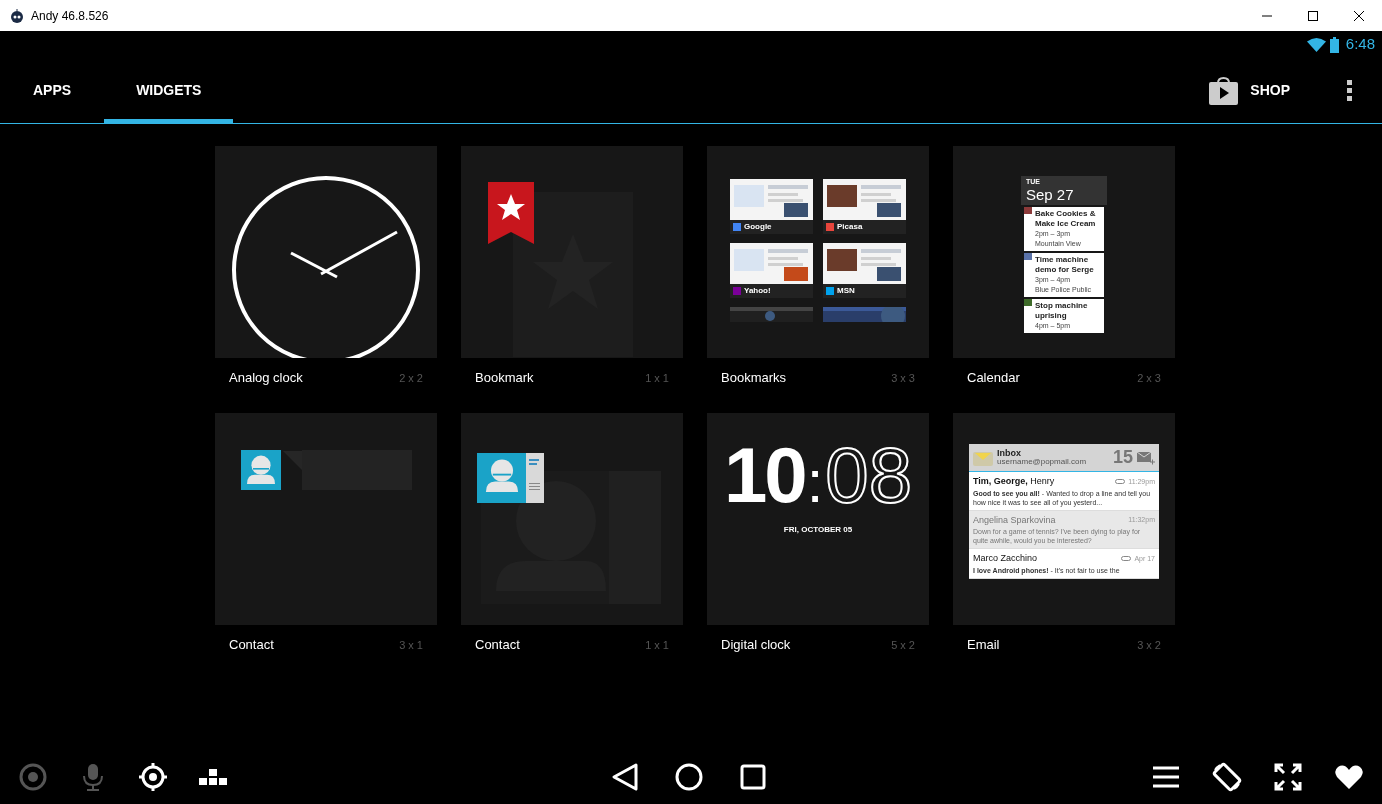 This screenshot has height=804, width=1382. What do you see at coordinates (758, 227) in the screenshot?
I see `bookmark-label: Google` at bounding box center [758, 227].